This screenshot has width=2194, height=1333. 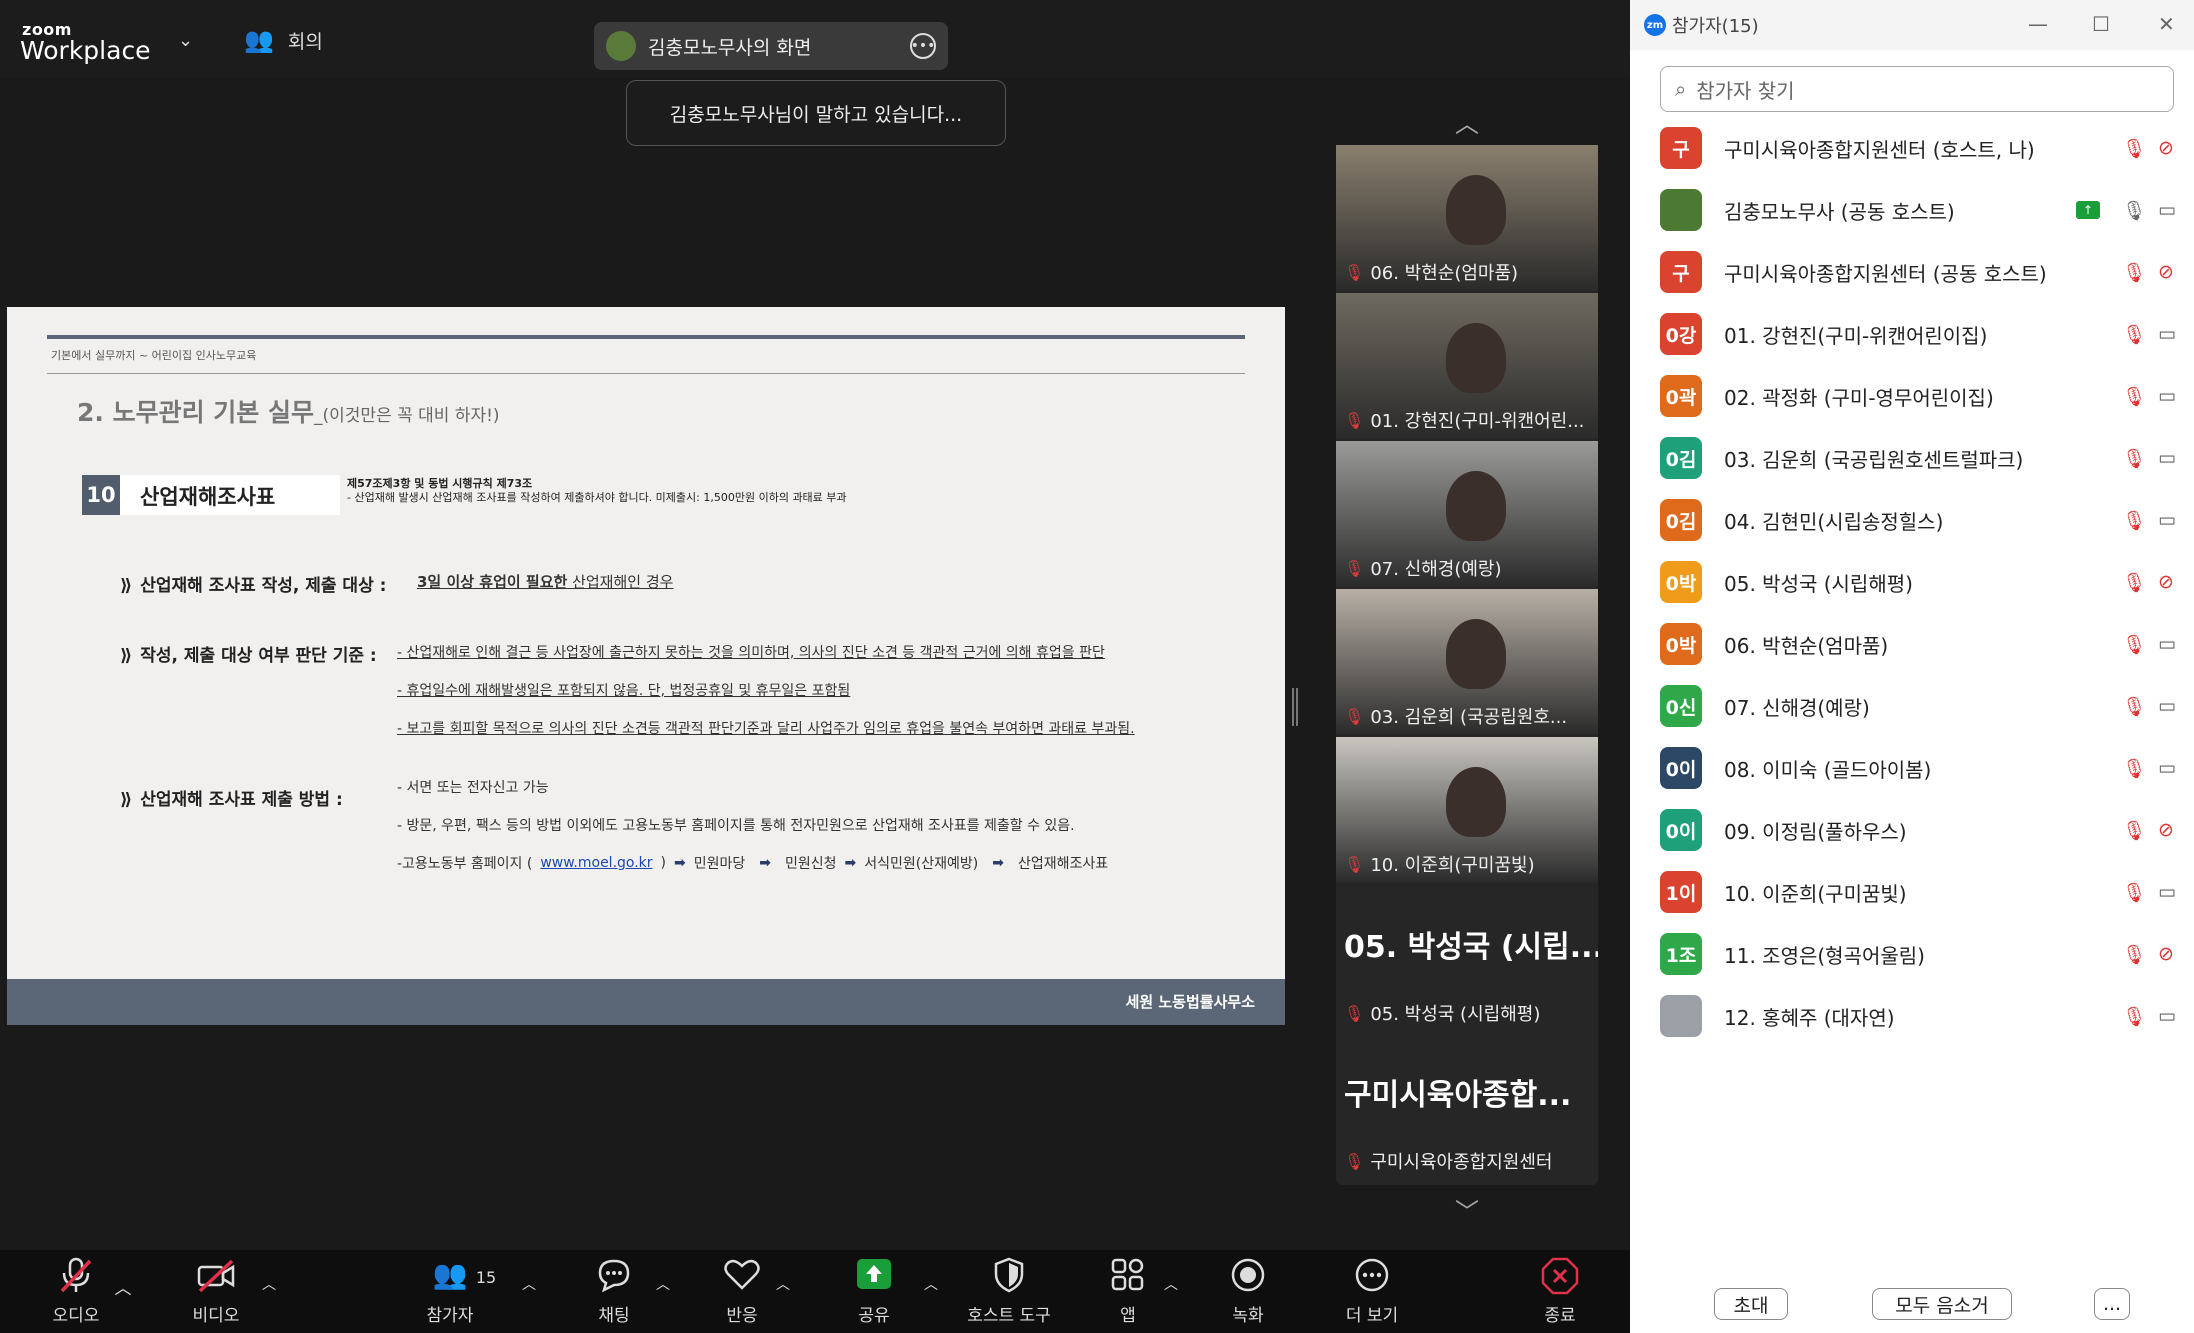 I want to click on react-button: 반응, so click(x=742, y=1291).